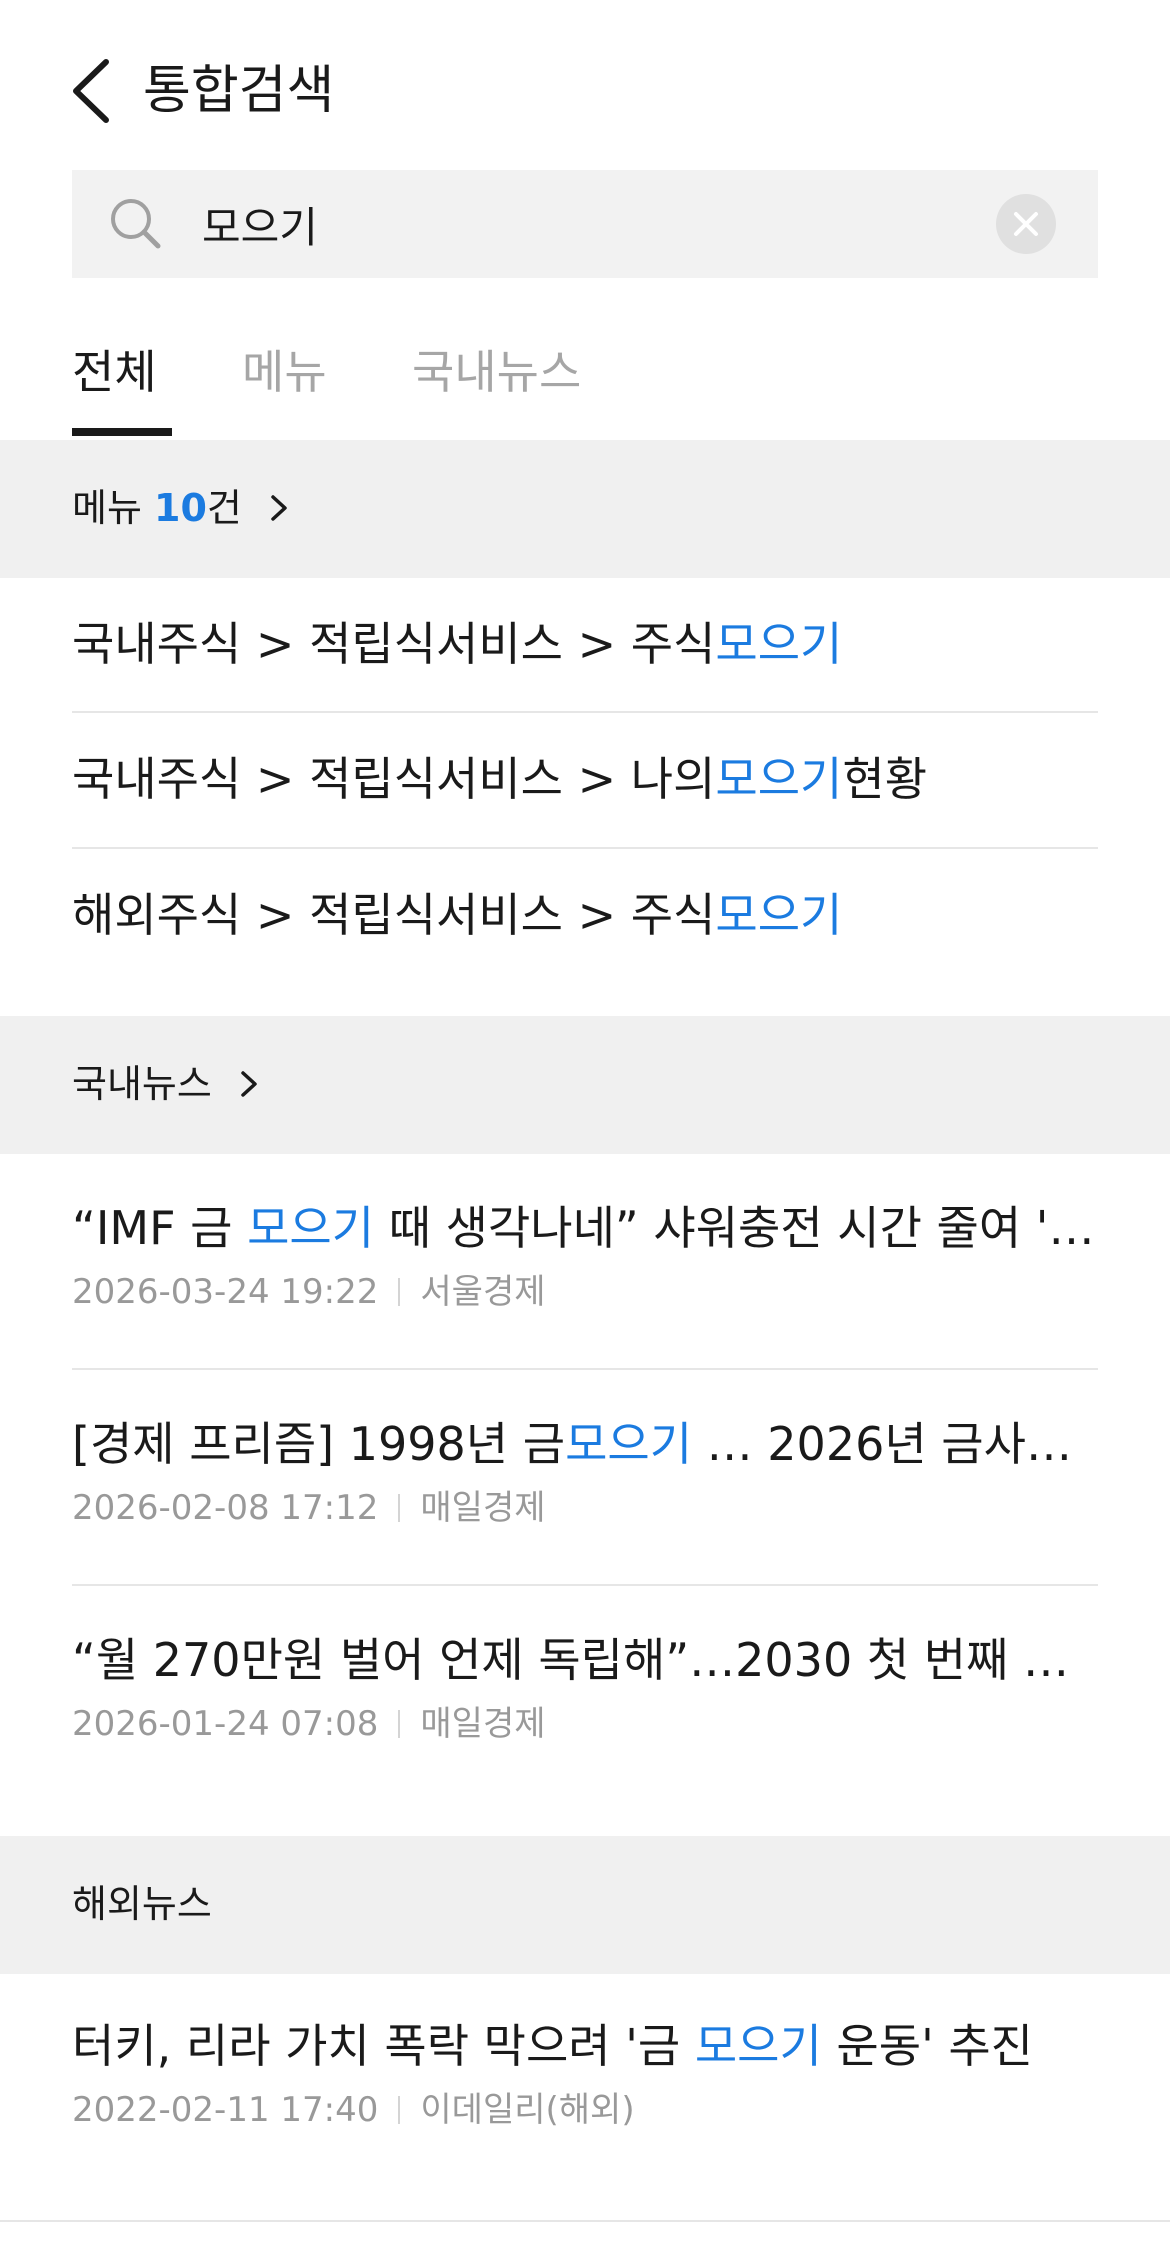  I want to click on search-bar, so click(585, 224).